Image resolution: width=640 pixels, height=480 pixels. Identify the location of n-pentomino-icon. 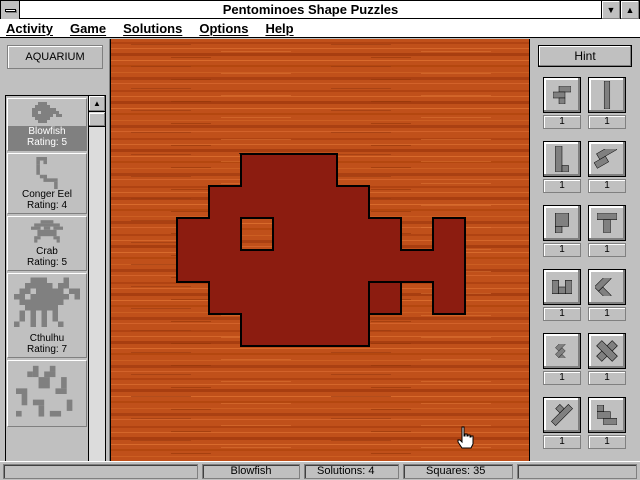
(605, 159).